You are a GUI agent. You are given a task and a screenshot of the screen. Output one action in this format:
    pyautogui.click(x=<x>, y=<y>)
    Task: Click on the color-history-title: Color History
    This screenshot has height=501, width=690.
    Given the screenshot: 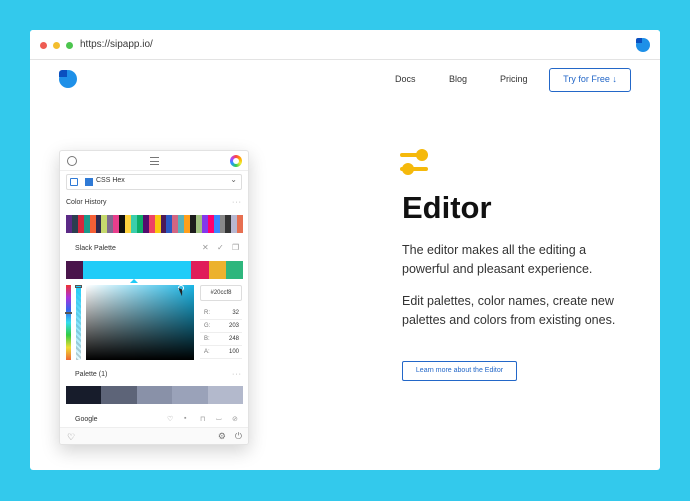 What is the action you would take?
    pyautogui.click(x=86, y=202)
    